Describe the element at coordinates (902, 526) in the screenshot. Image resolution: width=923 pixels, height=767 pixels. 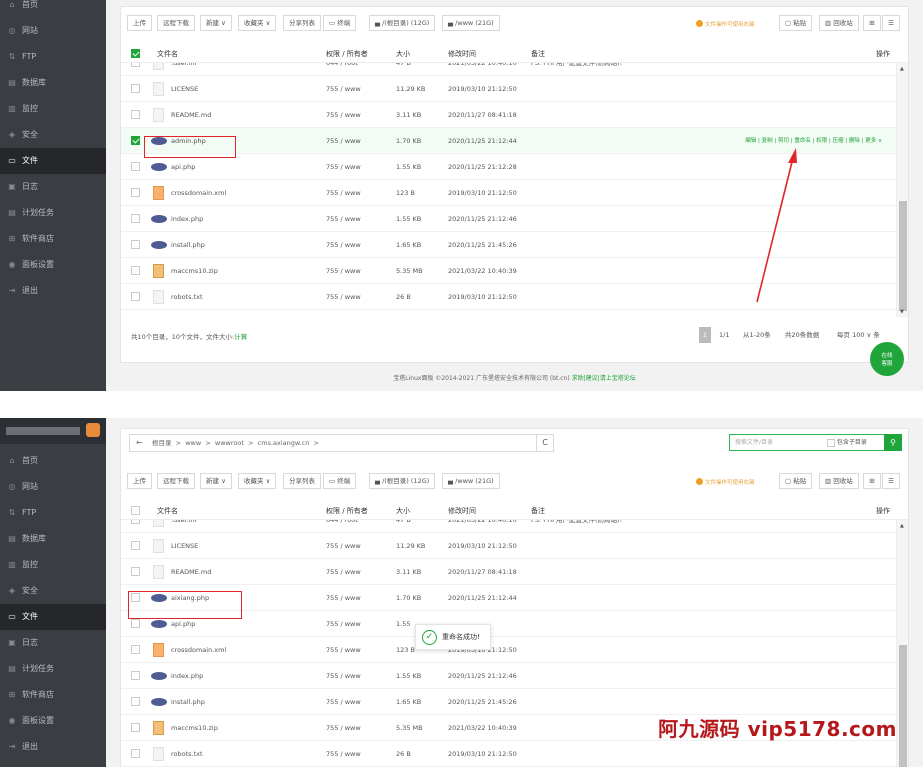
I see `scroll-up-icon: ▲` at that location.